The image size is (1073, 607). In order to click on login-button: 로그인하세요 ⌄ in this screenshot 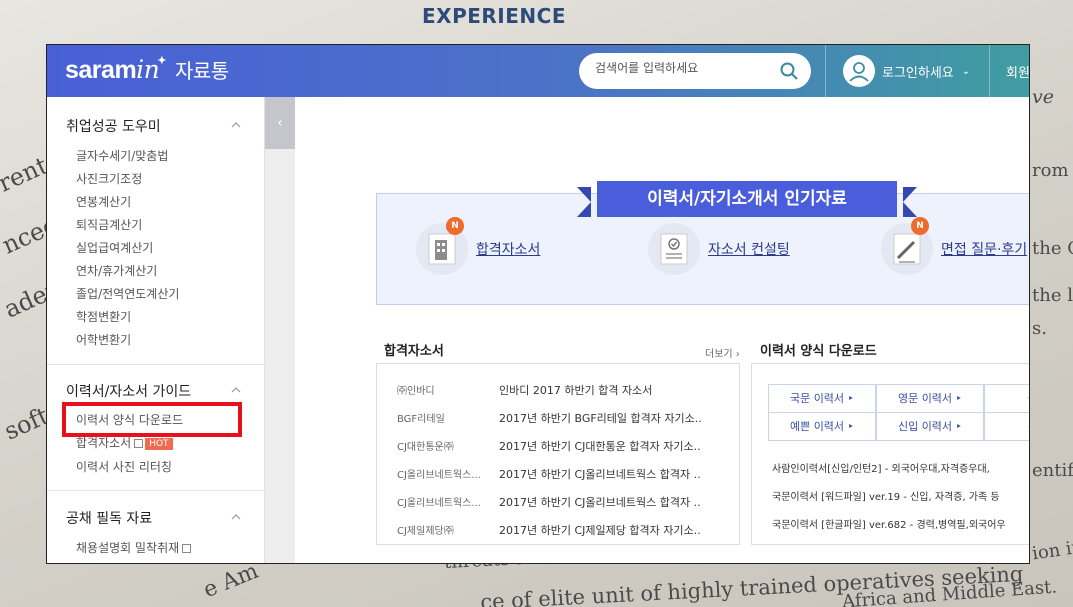, I will do `click(906, 71)`.